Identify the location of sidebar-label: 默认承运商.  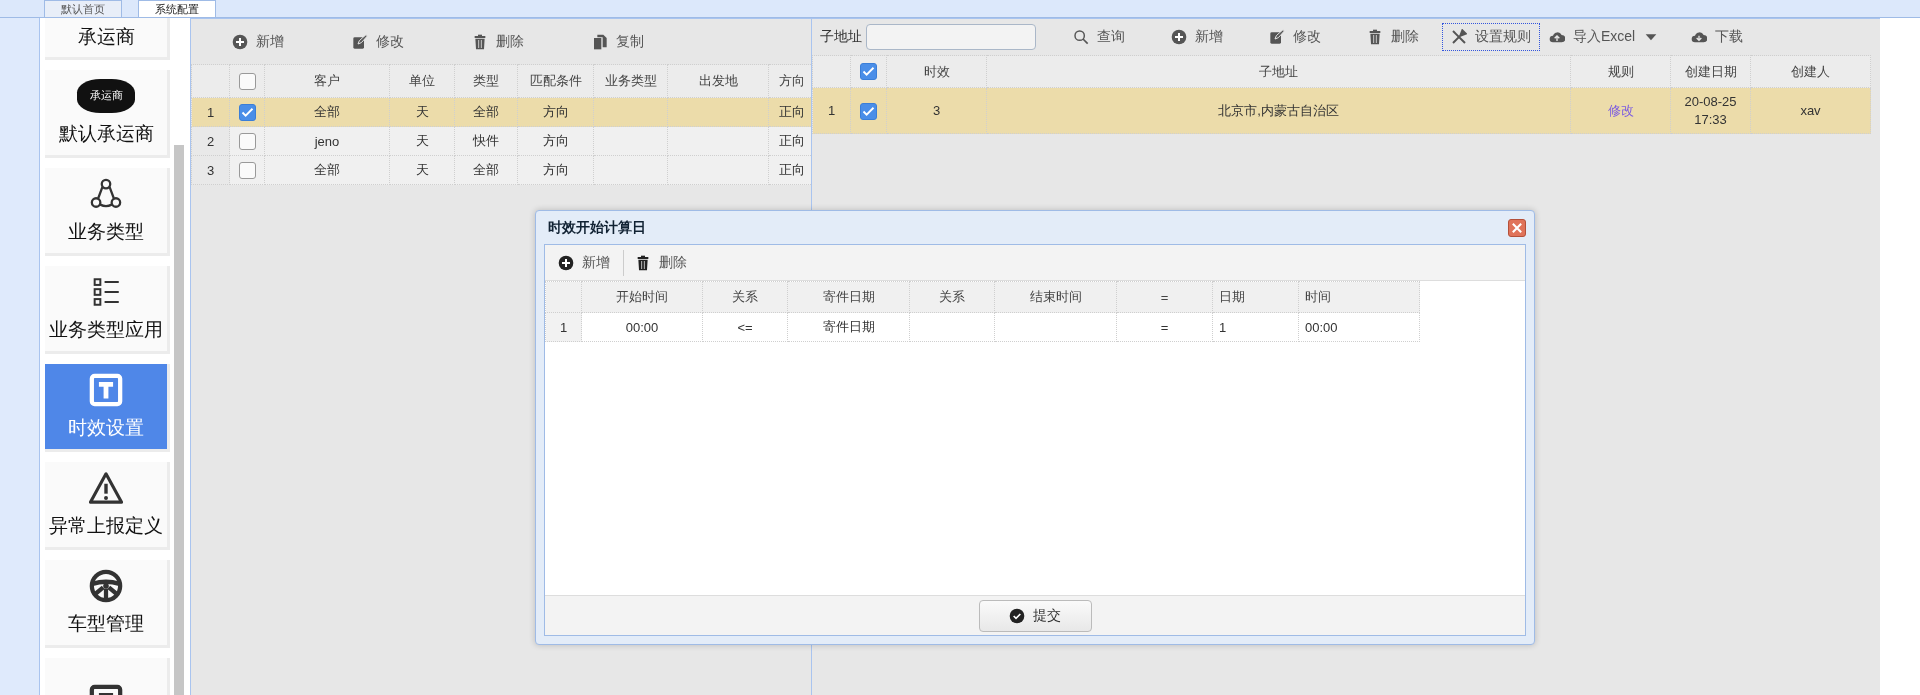
(106, 133).